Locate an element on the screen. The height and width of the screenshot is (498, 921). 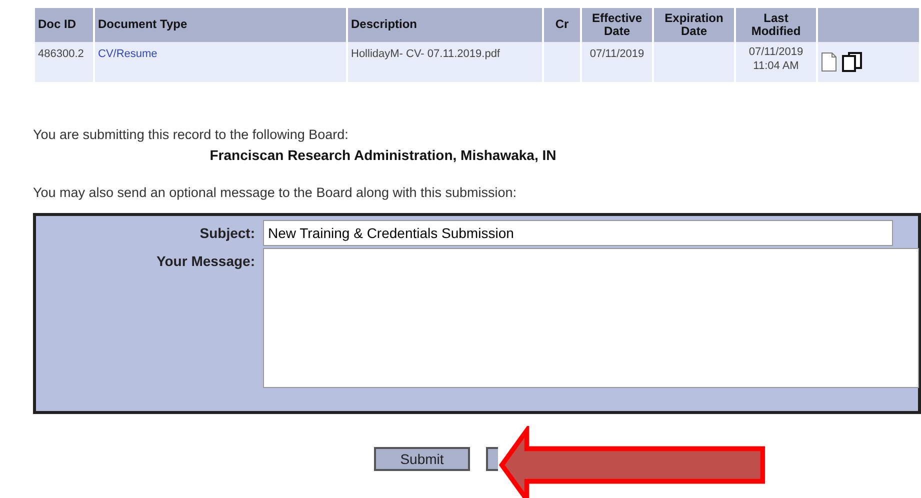
document-icon is located at coordinates (829, 62).